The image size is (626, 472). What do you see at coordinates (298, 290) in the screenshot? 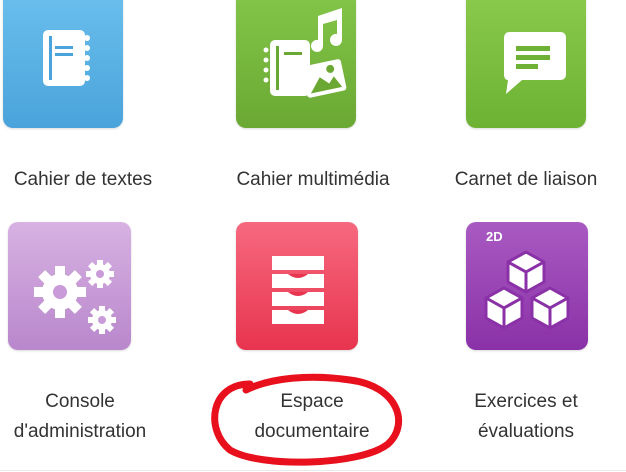
I see `drawers-icon` at bounding box center [298, 290].